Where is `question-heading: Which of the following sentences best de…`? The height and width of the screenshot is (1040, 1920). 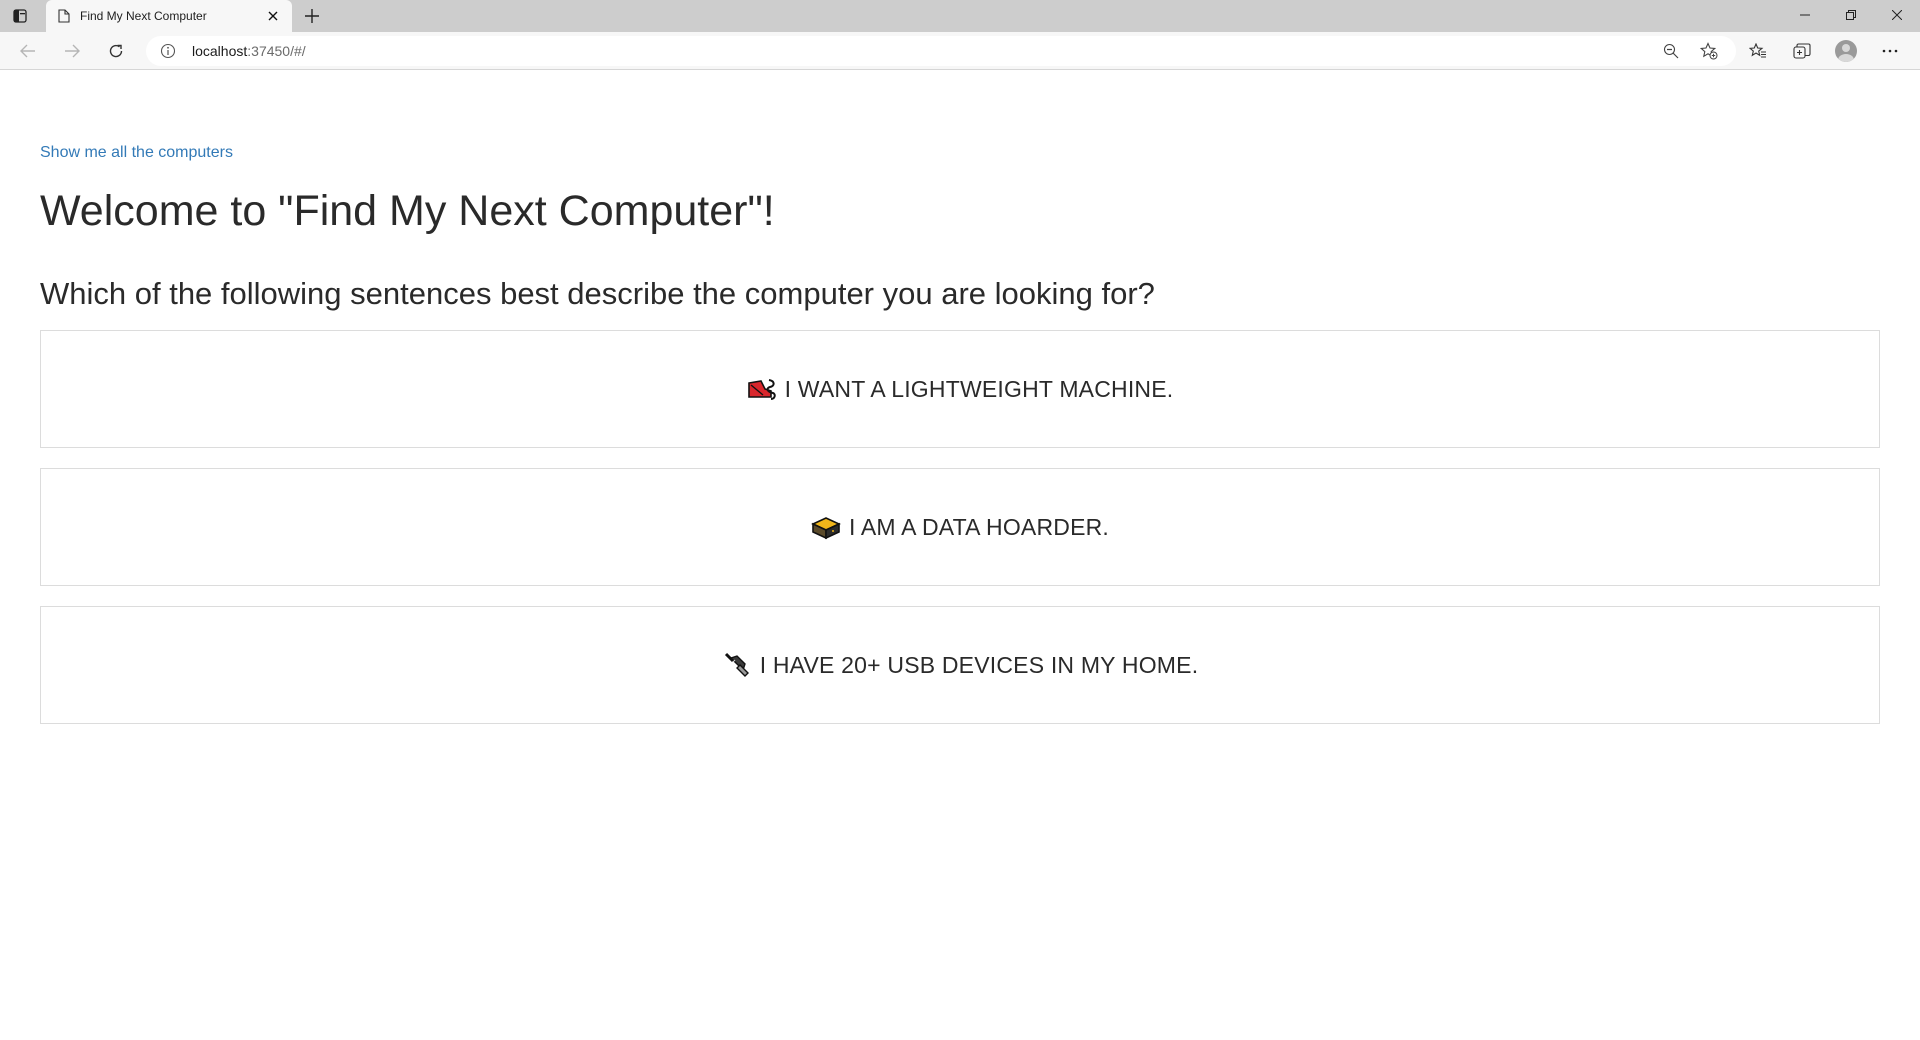
question-heading: Which of the following sentences best de… is located at coordinates (597, 293).